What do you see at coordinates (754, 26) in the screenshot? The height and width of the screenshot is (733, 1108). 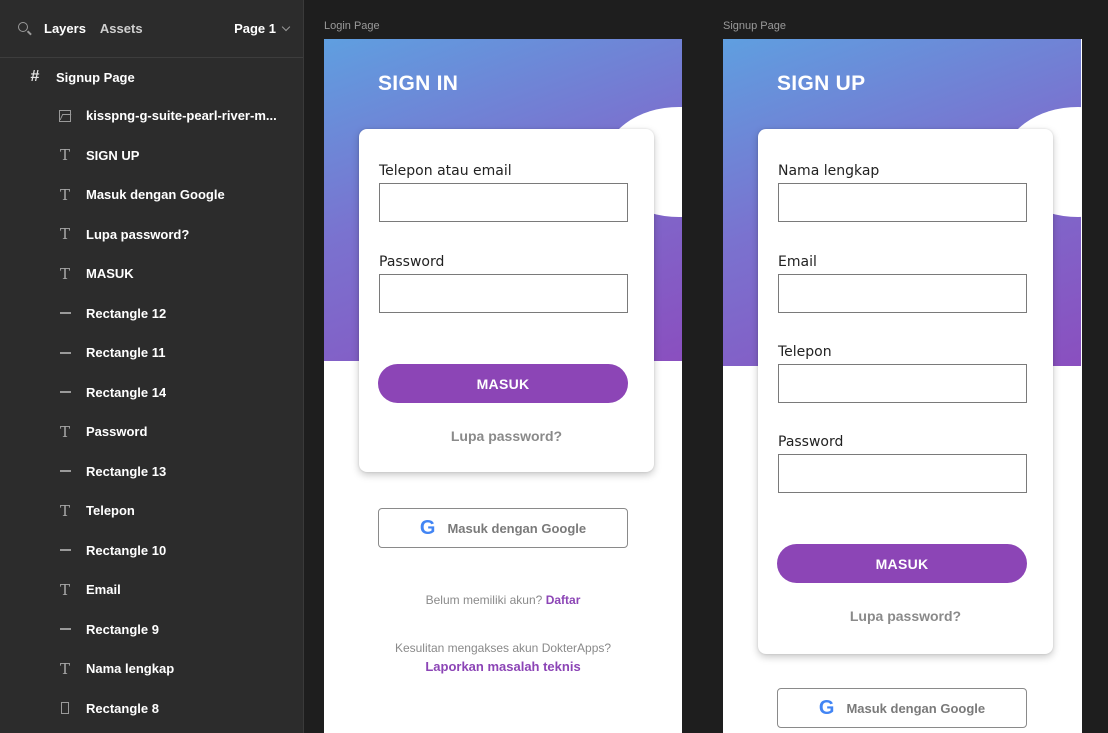 I see `frame-label-signup: Signup Page` at bounding box center [754, 26].